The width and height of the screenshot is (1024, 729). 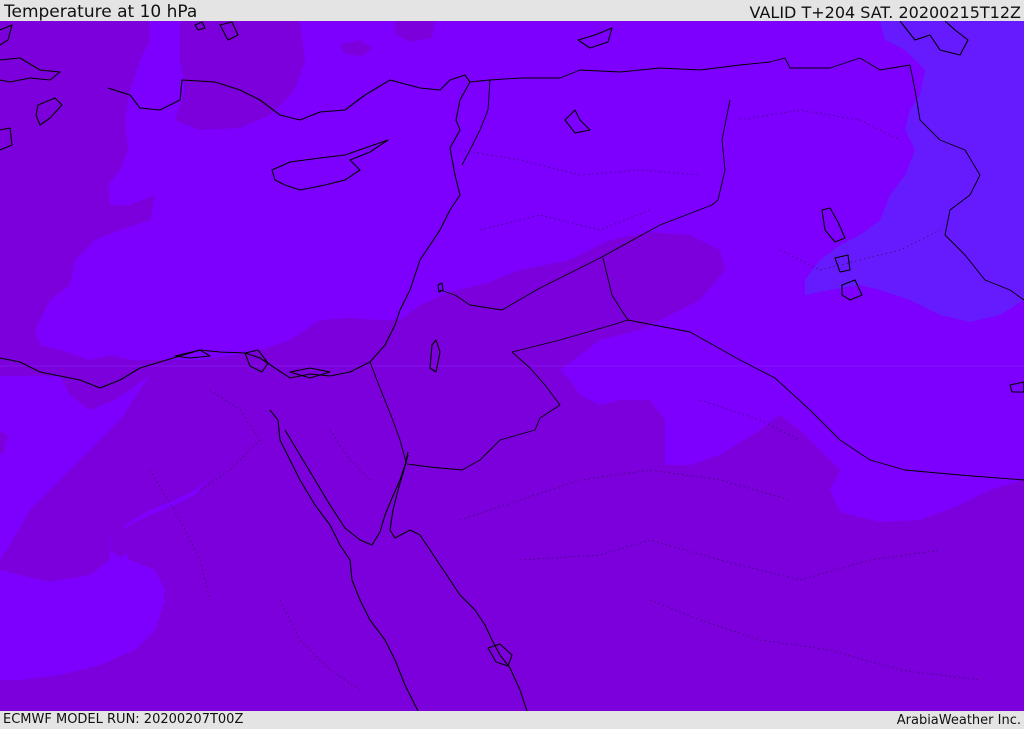 I want to click on credit-label: ArabiaWeather Inc., so click(x=958, y=720).